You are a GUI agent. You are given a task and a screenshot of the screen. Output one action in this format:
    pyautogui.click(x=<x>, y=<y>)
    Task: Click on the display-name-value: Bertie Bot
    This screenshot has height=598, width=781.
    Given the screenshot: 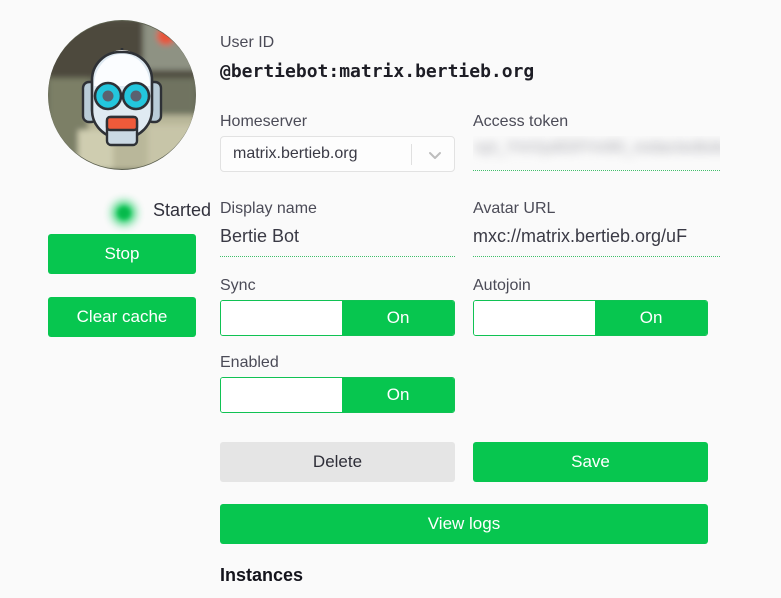 What is the action you would take?
    pyautogui.click(x=260, y=236)
    